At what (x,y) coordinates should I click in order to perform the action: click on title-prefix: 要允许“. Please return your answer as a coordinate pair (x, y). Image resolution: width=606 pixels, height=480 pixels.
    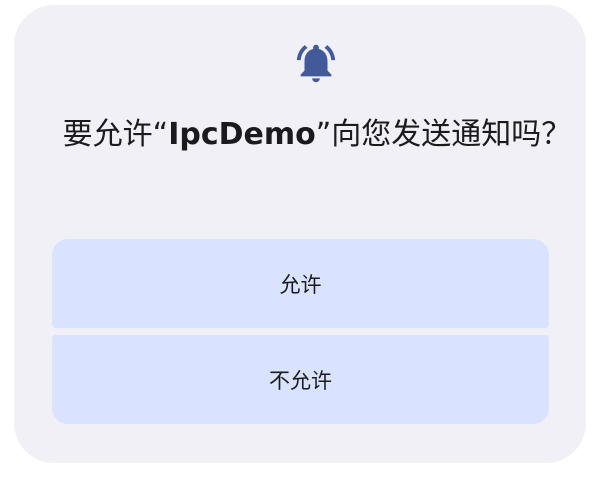
    Looking at the image, I should click on (115, 134).